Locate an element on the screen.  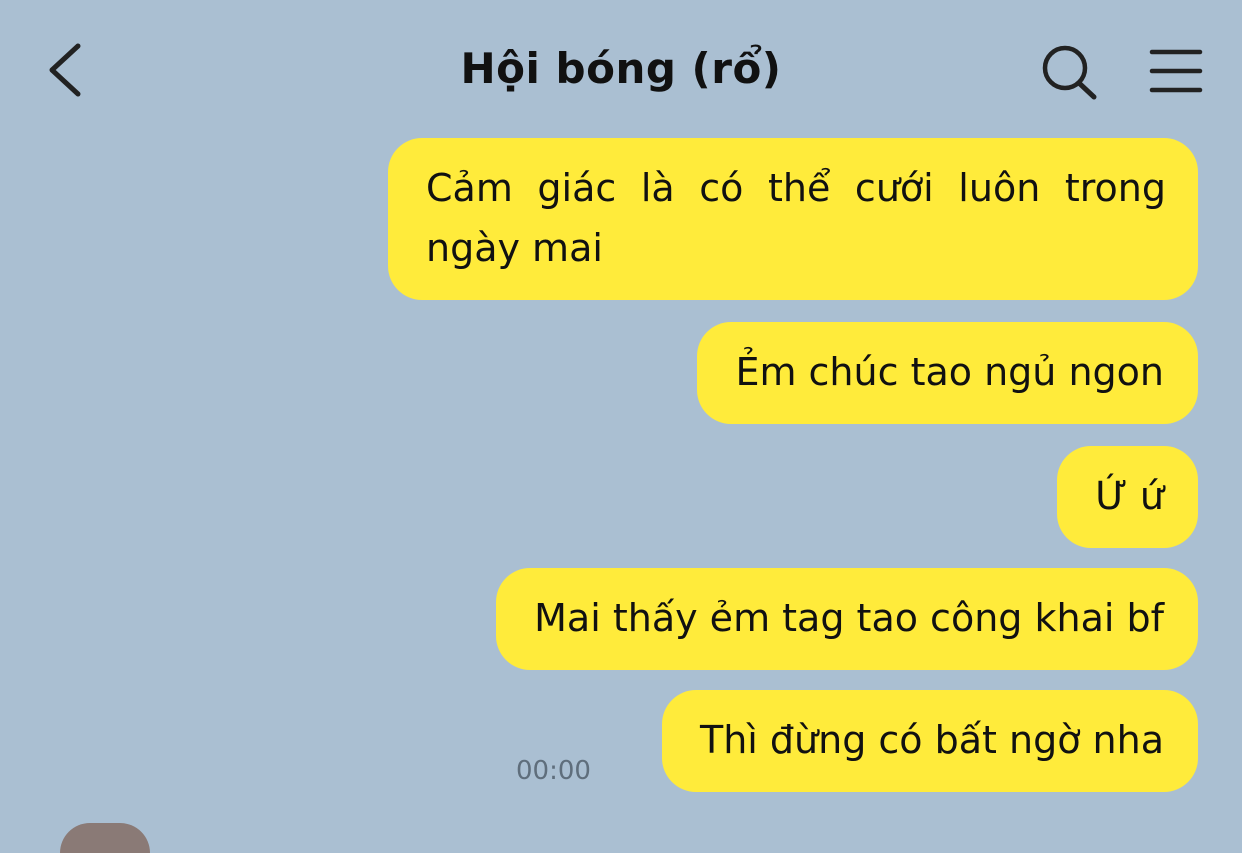
message-bubble: Ứ ứ is located at coordinates (1127, 497).